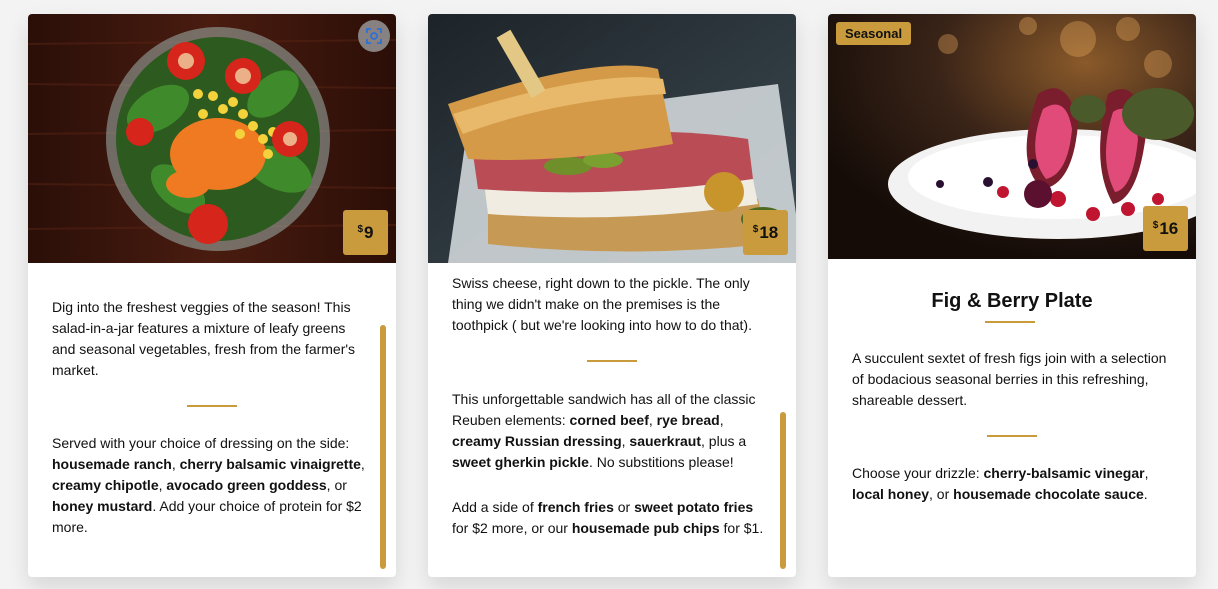 The width and height of the screenshot is (1218, 589). I want to click on fig-berry-photo, so click(1012, 136).